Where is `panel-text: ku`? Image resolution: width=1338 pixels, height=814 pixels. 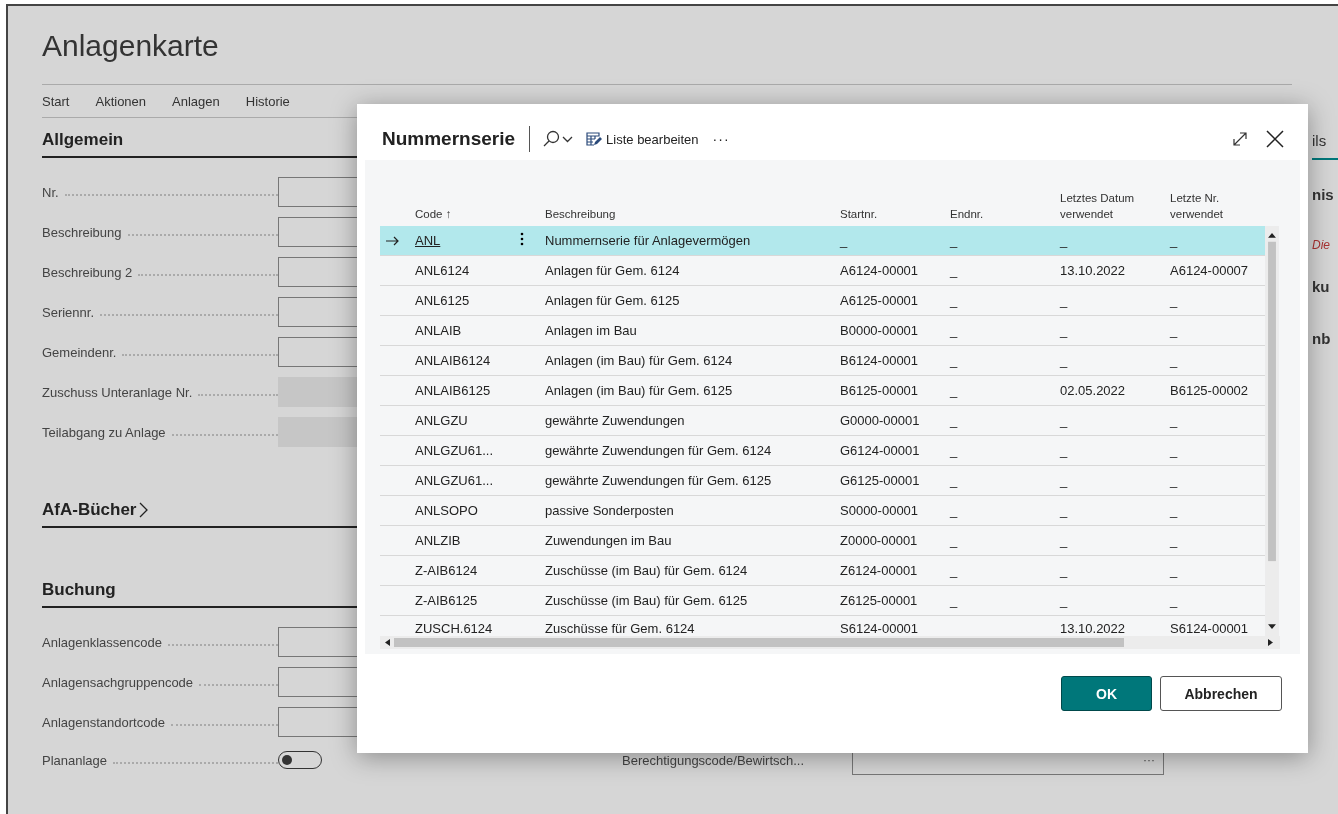 panel-text: ku is located at coordinates (1321, 286).